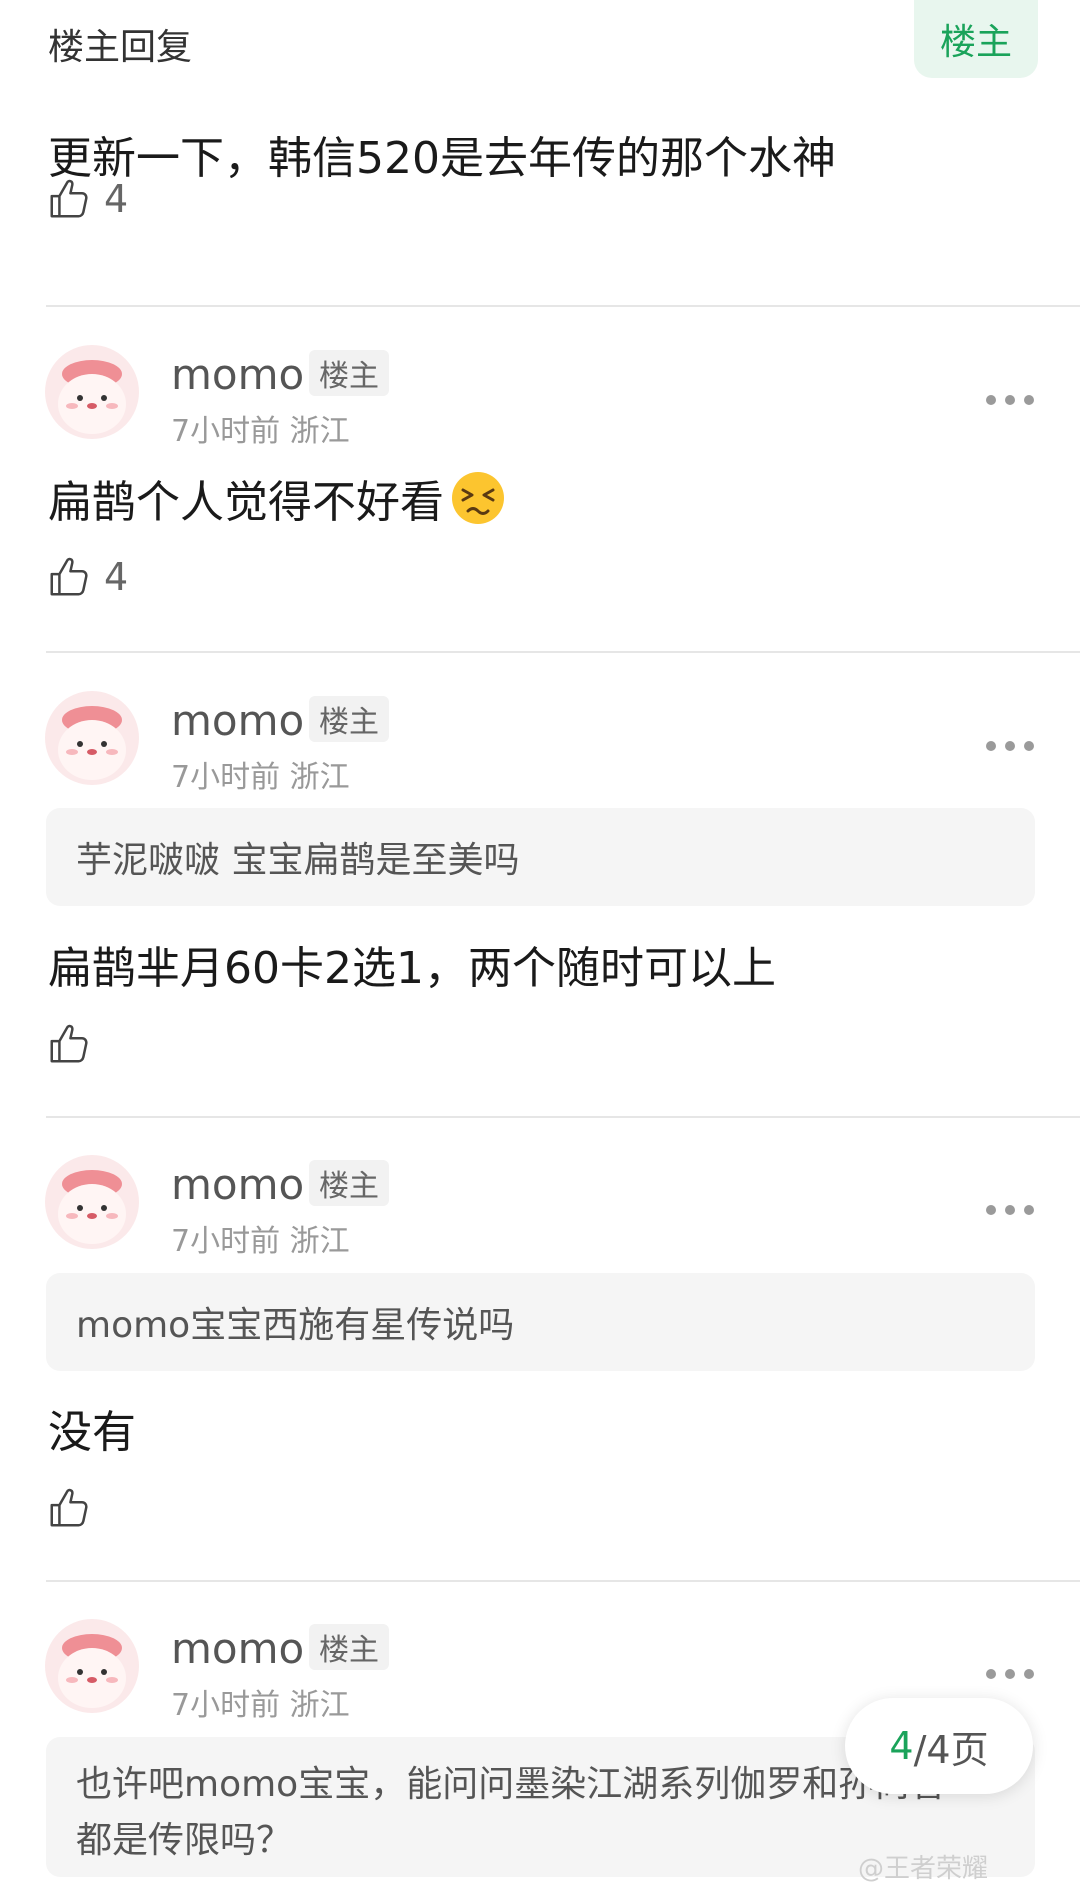  Describe the element at coordinates (540, 857) in the screenshot. I see `quoted-reply: 芋泥啵啵 宝宝扁鹊是至美吗` at that location.